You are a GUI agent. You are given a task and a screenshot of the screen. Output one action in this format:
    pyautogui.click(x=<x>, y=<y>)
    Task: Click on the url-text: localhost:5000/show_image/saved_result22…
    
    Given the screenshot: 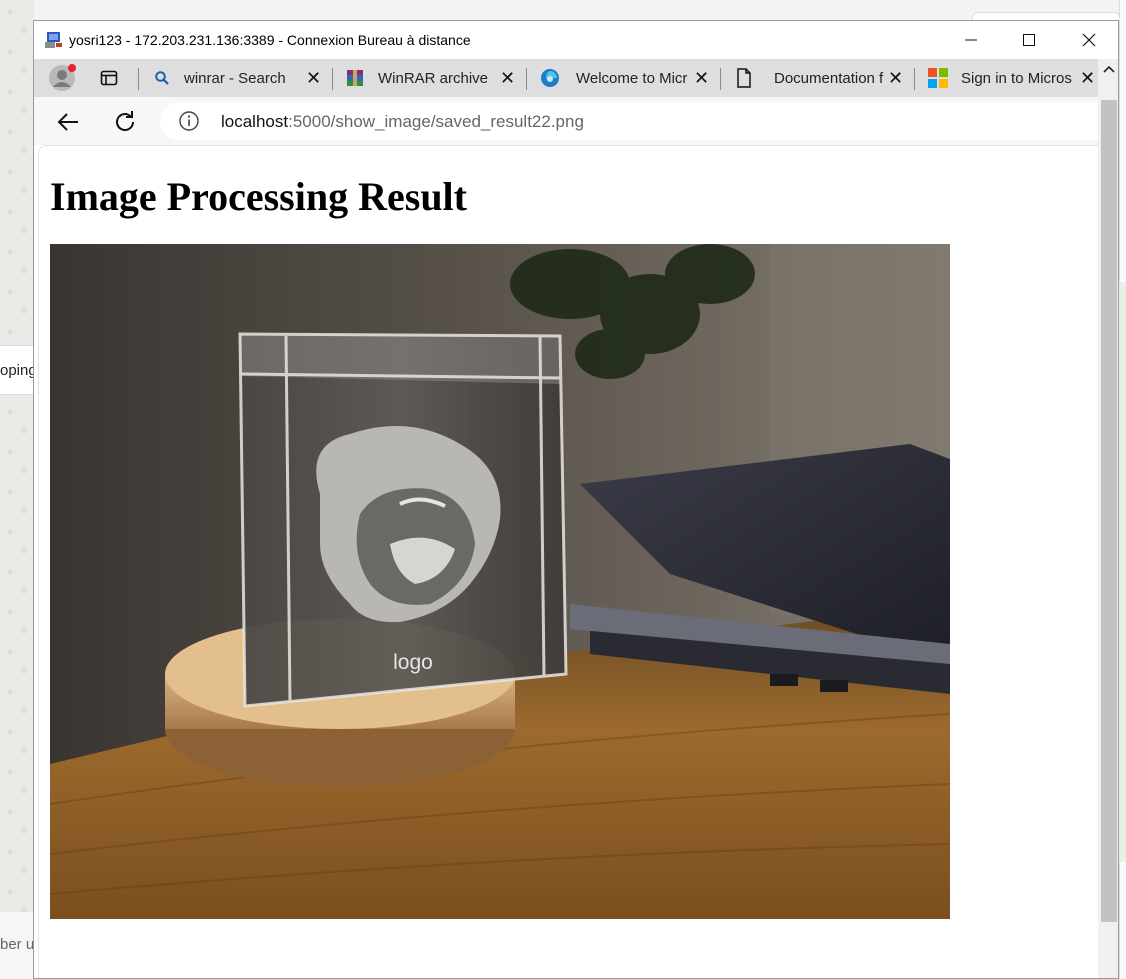 What is the action you would take?
    pyautogui.click(x=402, y=122)
    